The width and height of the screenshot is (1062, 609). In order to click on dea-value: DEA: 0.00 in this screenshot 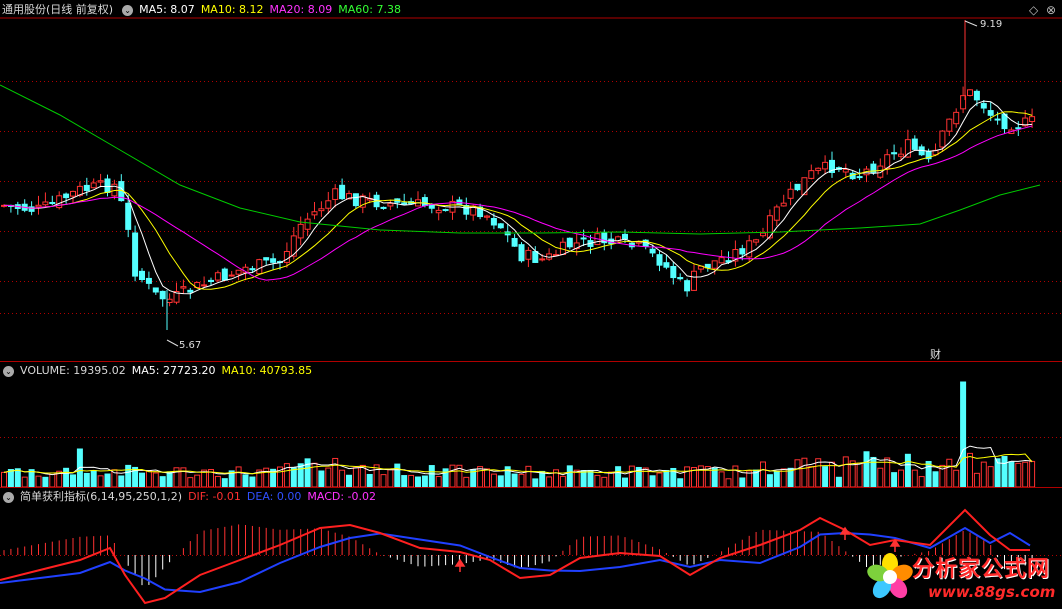, I will do `click(274, 496)`.